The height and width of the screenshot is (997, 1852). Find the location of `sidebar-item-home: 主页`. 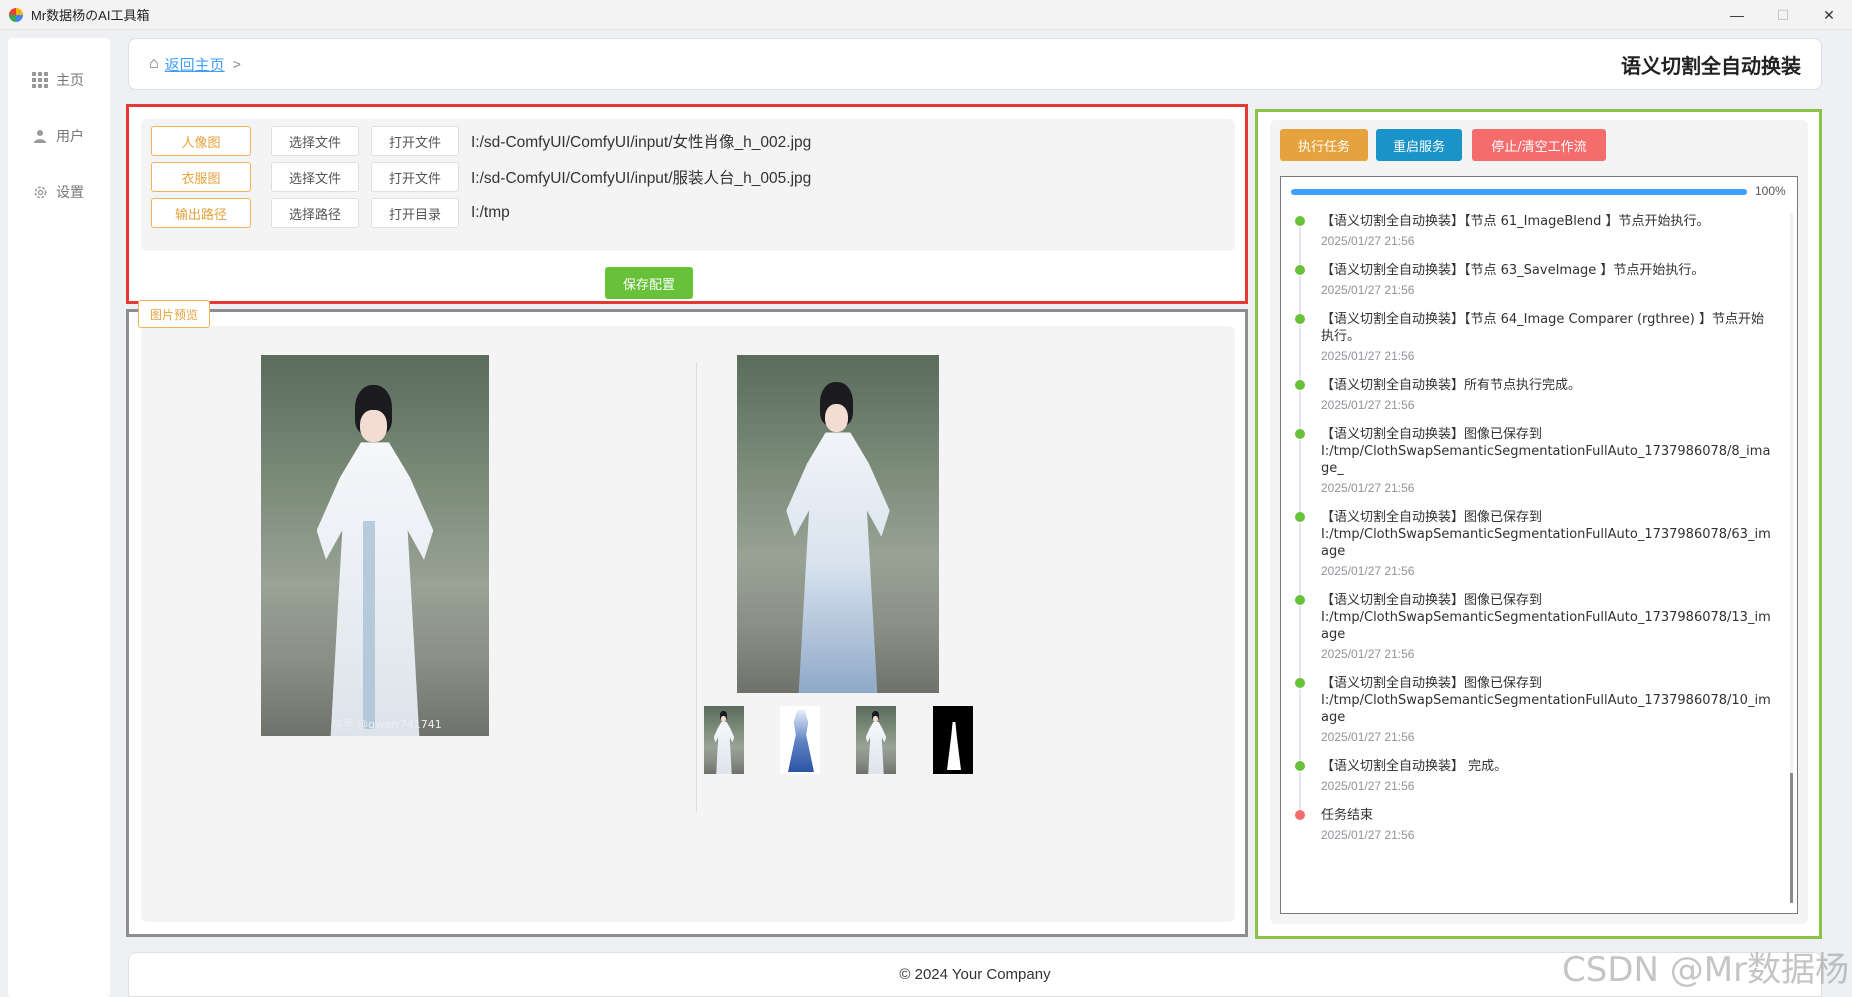

sidebar-item-home: 主页 is located at coordinates (59, 80).